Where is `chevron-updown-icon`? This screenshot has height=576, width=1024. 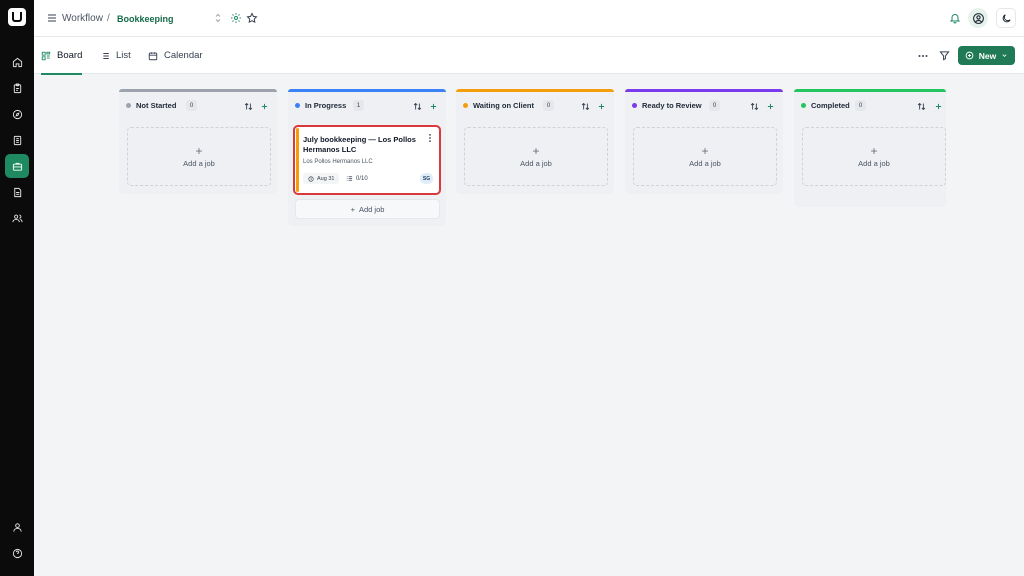
chevron-updown-icon is located at coordinates (218, 18).